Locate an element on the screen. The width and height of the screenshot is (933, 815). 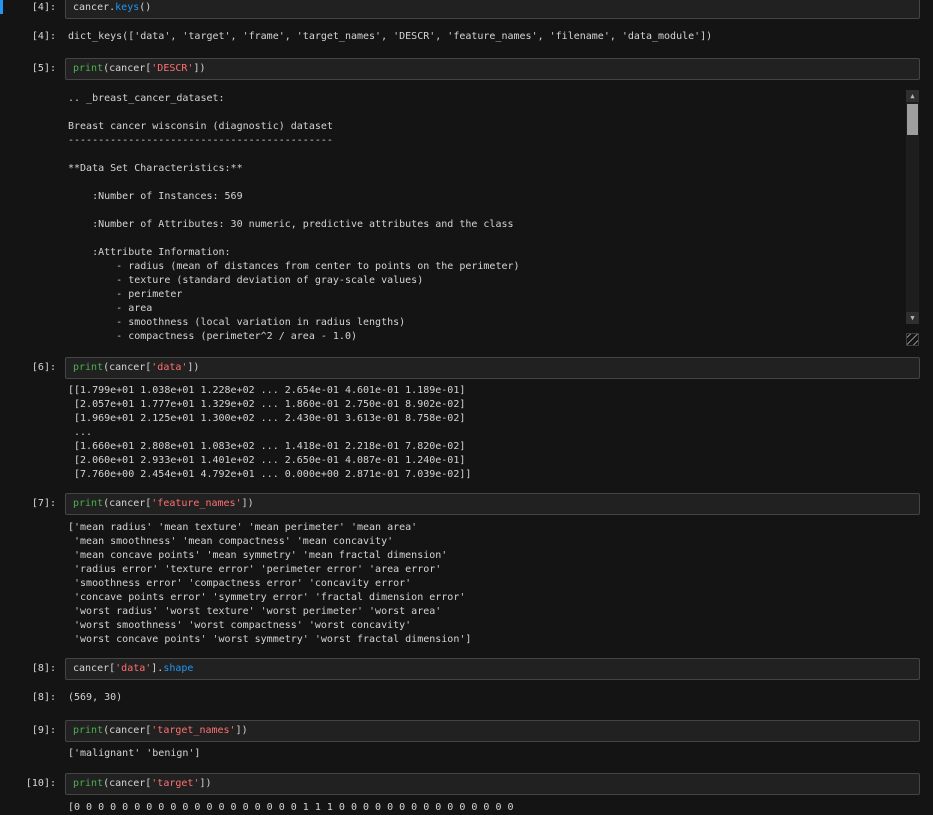
code-editor-5: print(cancer['DESCR']) is located at coordinates (492, 69).